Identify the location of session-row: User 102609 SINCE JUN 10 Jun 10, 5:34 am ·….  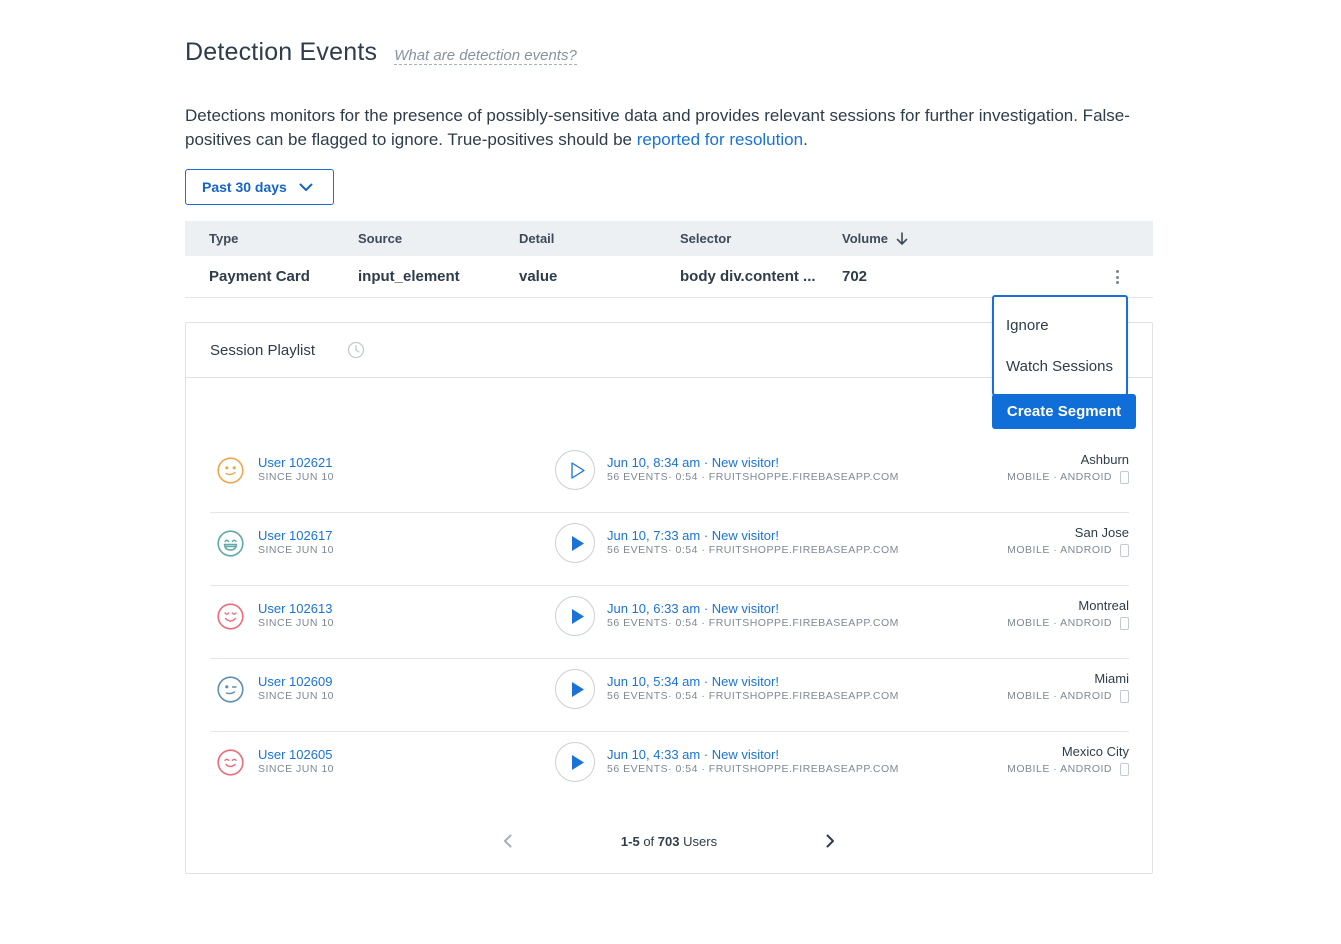
(669, 695).